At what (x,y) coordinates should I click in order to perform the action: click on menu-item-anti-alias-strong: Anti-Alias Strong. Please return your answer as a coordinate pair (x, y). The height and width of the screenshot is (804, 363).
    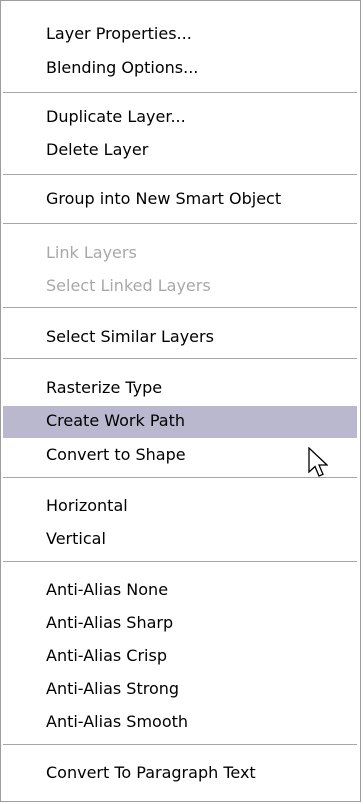
    Looking at the image, I should click on (180, 689).